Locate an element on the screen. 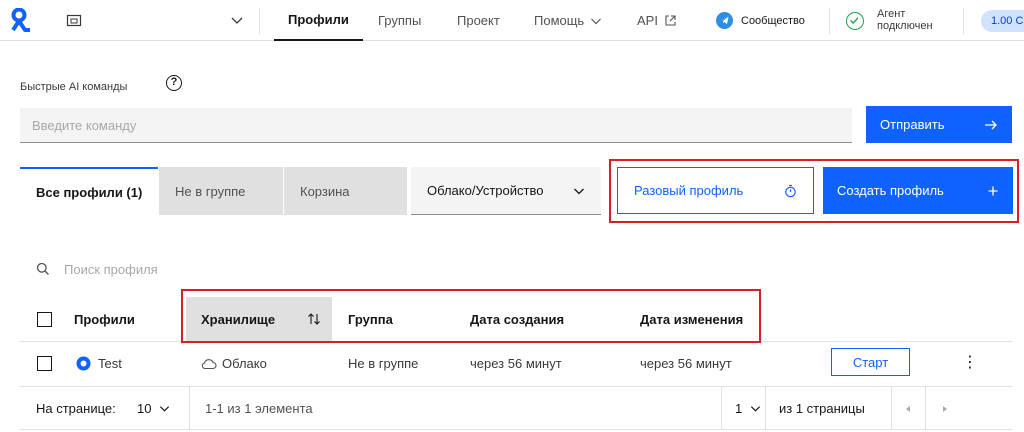 This screenshot has width=1024, height=432. page-select: 1 is located at coordinates (748, 408).